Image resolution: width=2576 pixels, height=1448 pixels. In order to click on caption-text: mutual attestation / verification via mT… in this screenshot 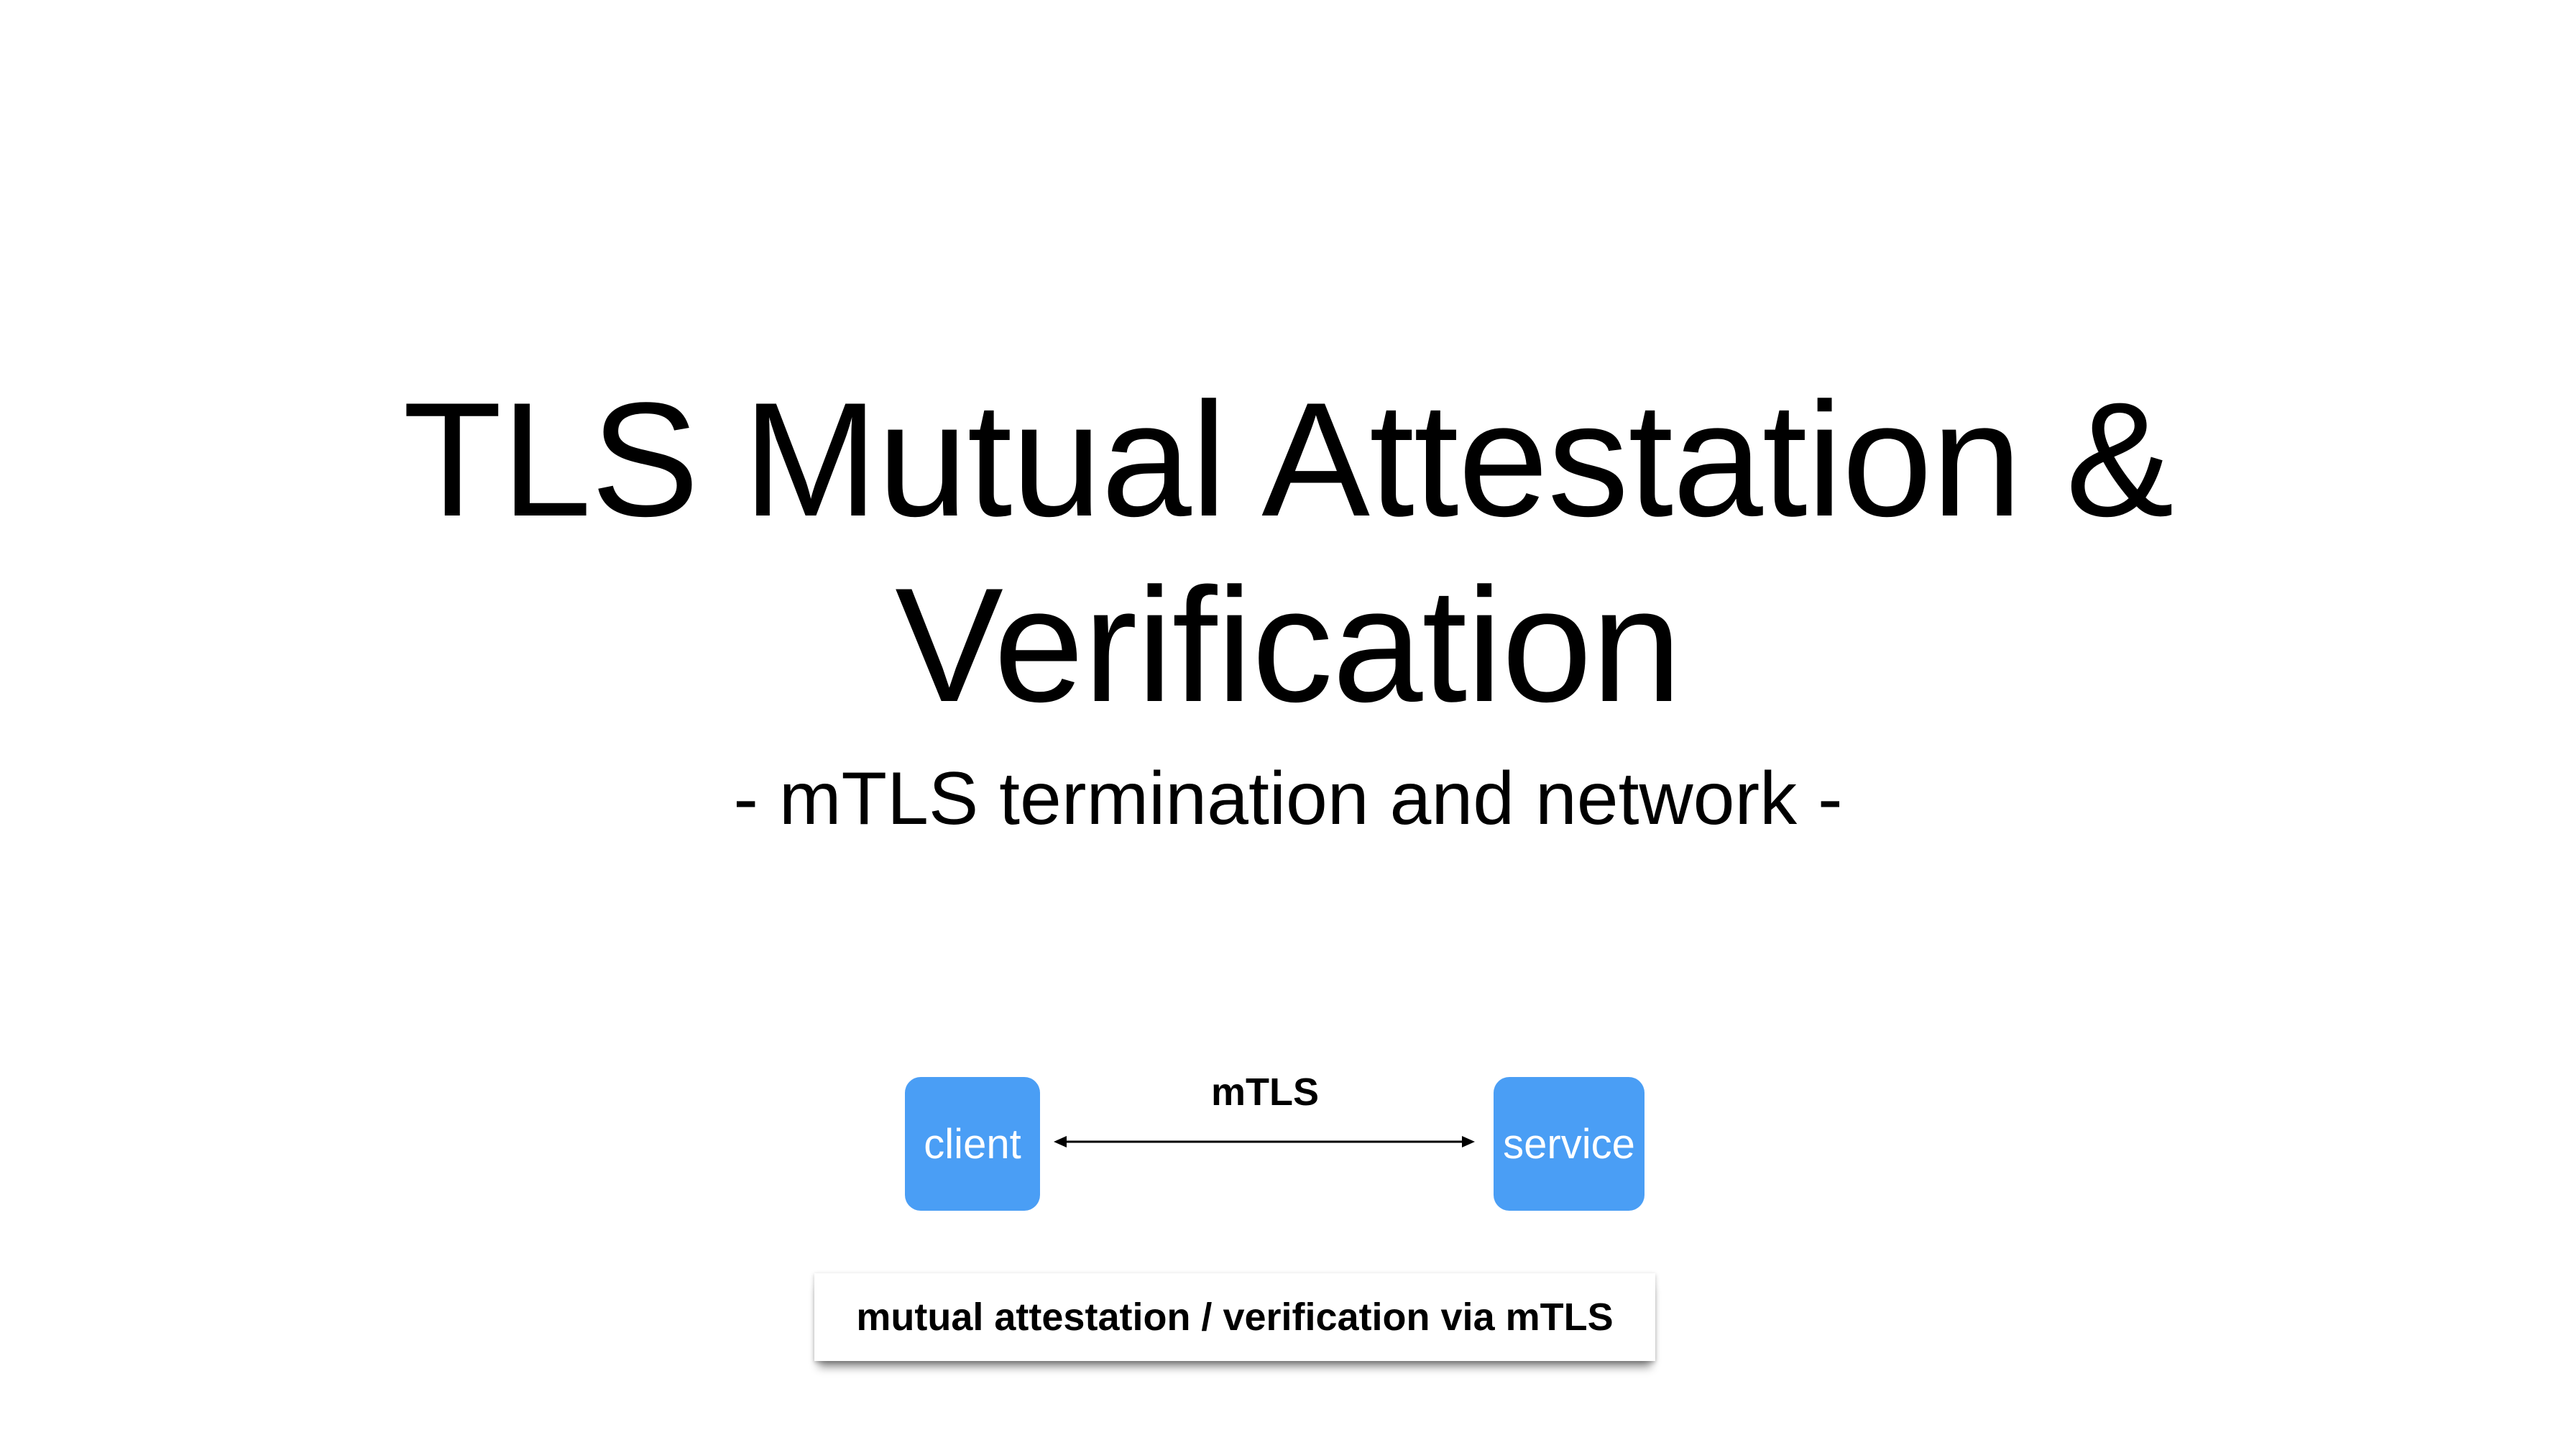, I will do `click(1235, 1317)`.